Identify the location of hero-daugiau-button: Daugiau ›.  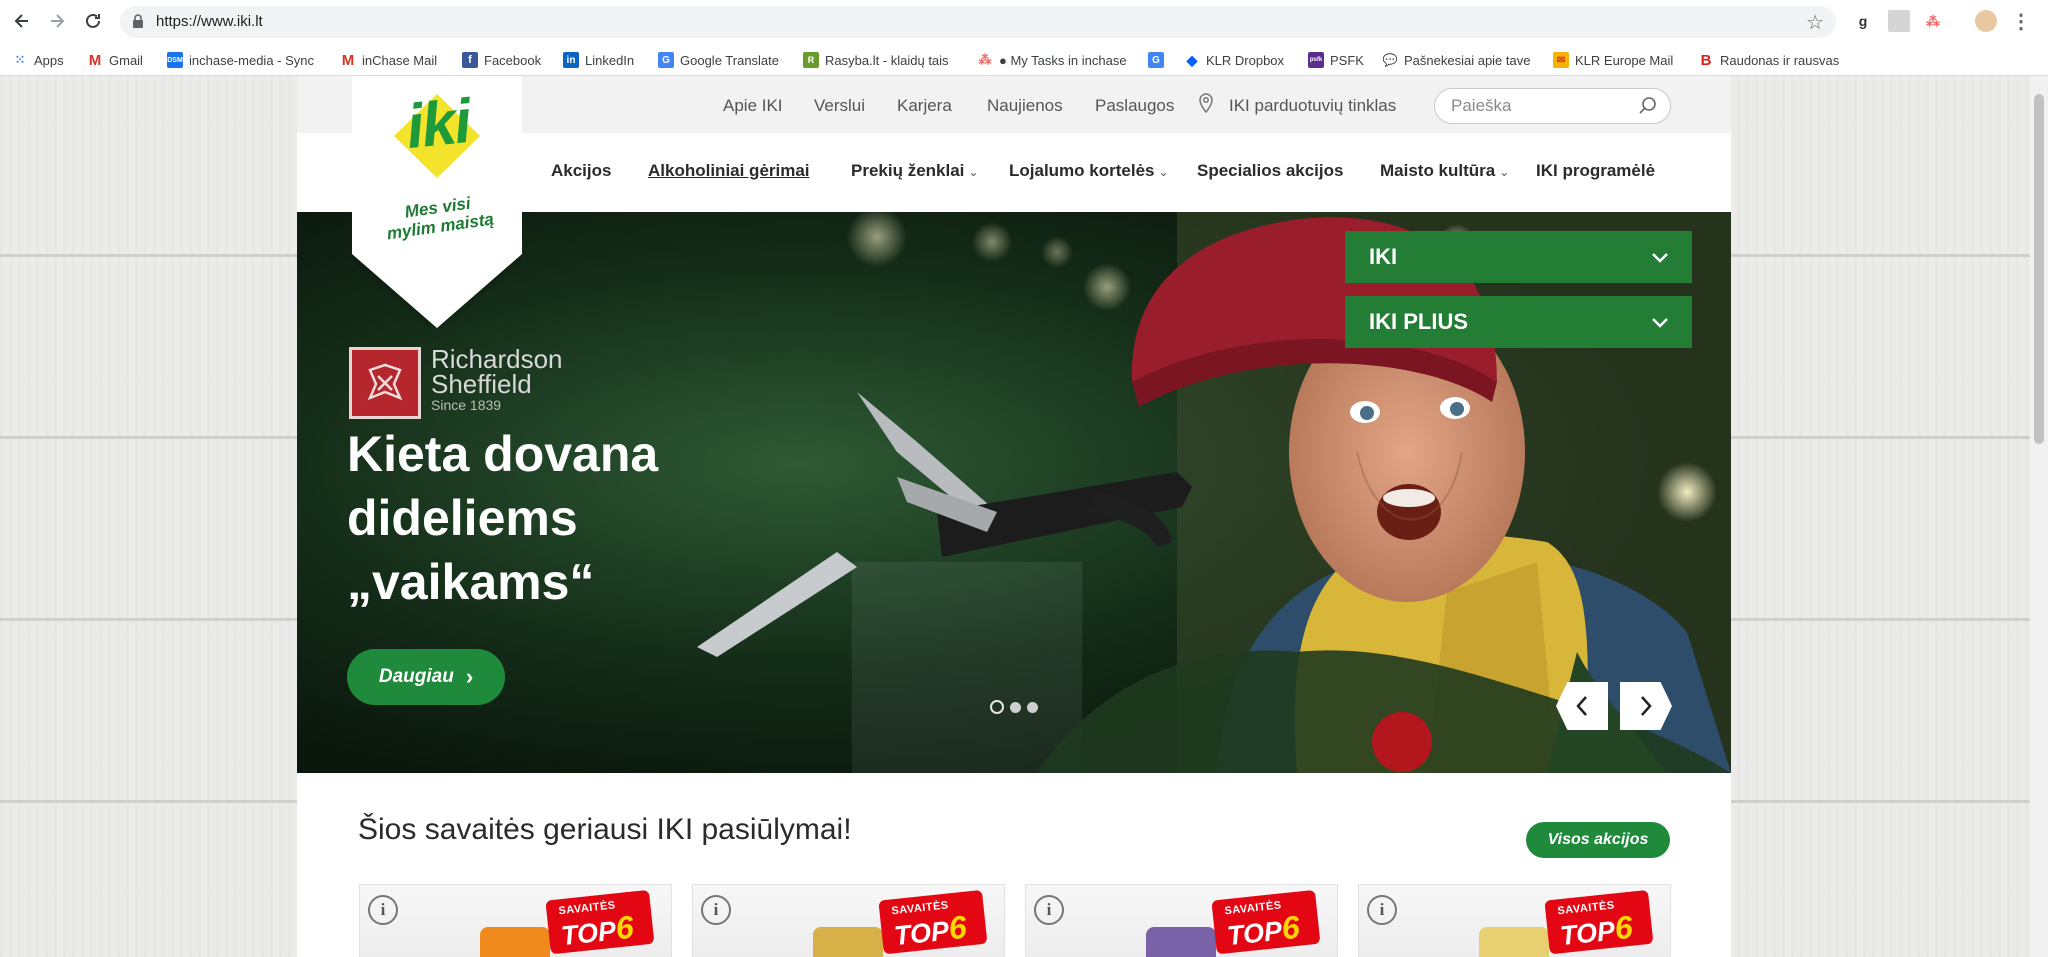
(426, 677).